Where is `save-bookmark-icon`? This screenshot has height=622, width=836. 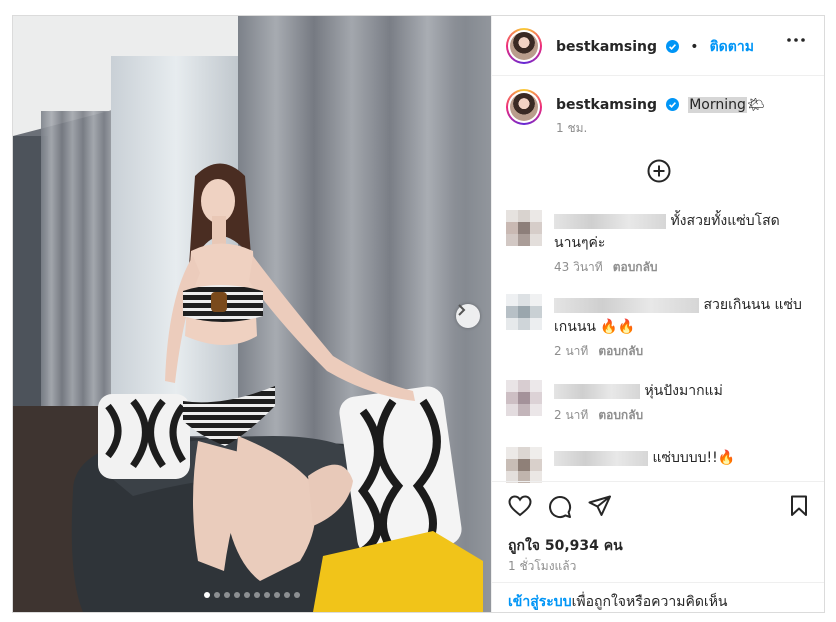
save-bookmark-icon is located at coordinates (799, 506).